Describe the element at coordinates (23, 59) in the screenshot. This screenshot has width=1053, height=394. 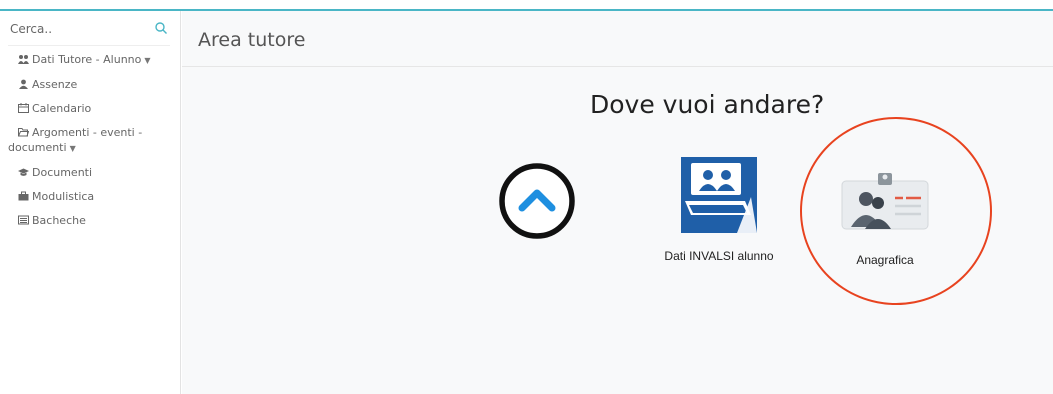
I see `users-icon` at that location.